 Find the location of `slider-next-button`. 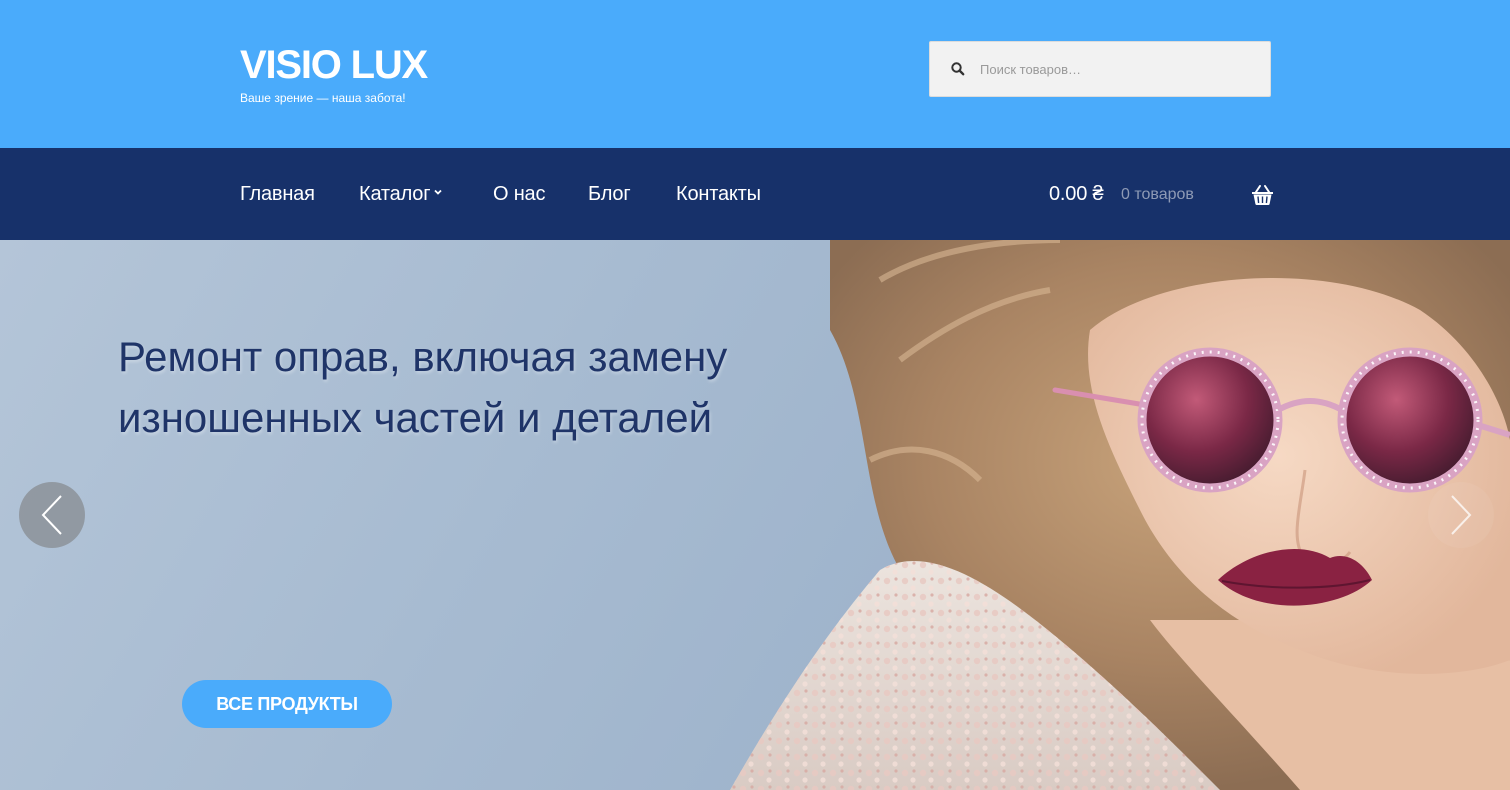

slider-next-button is located at coordinates (1461, 515).